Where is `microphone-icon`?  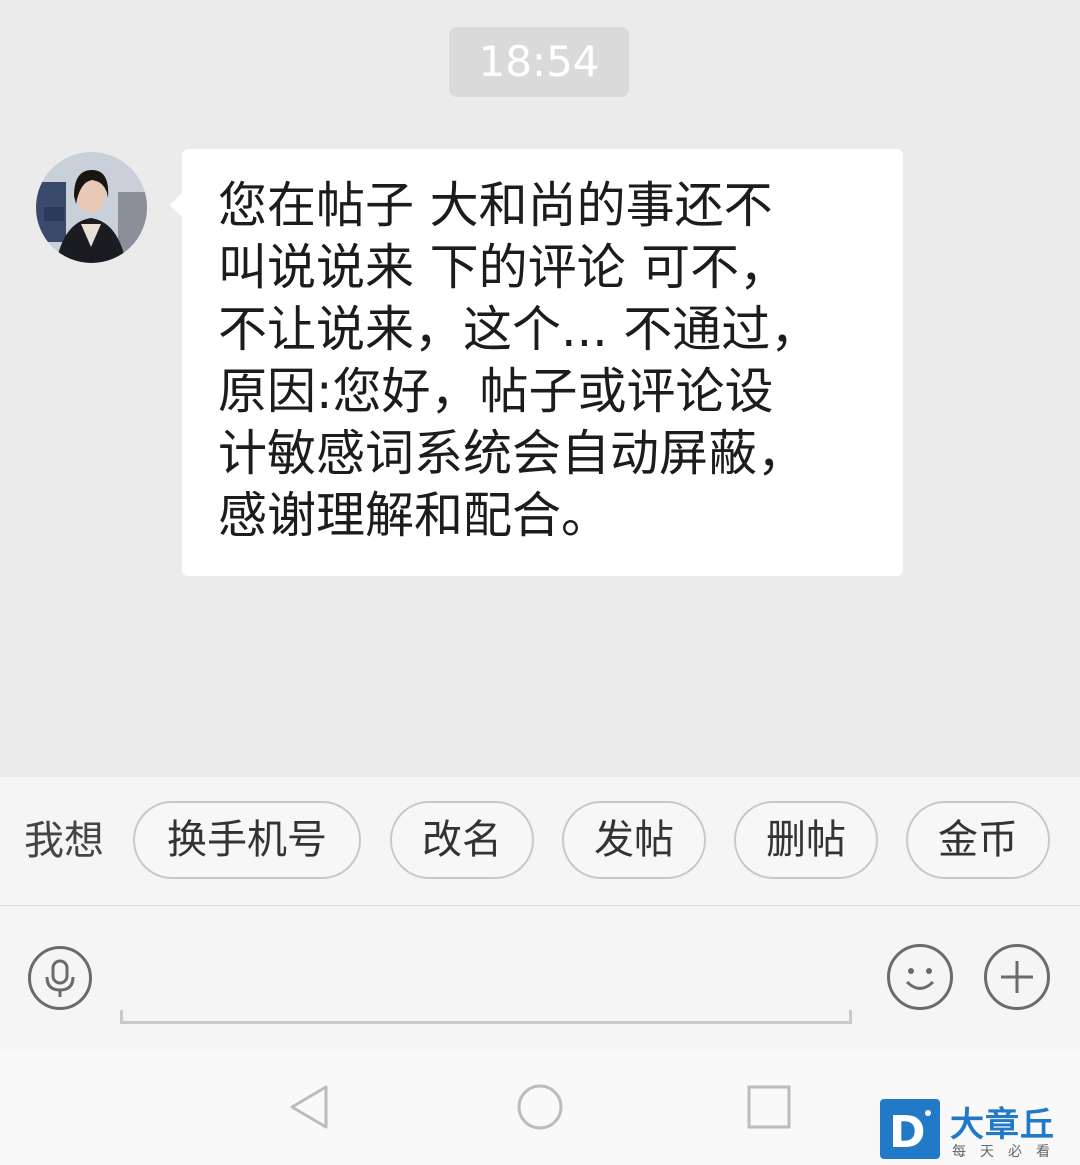 microphone-icon is located at coordinates (60, 978).